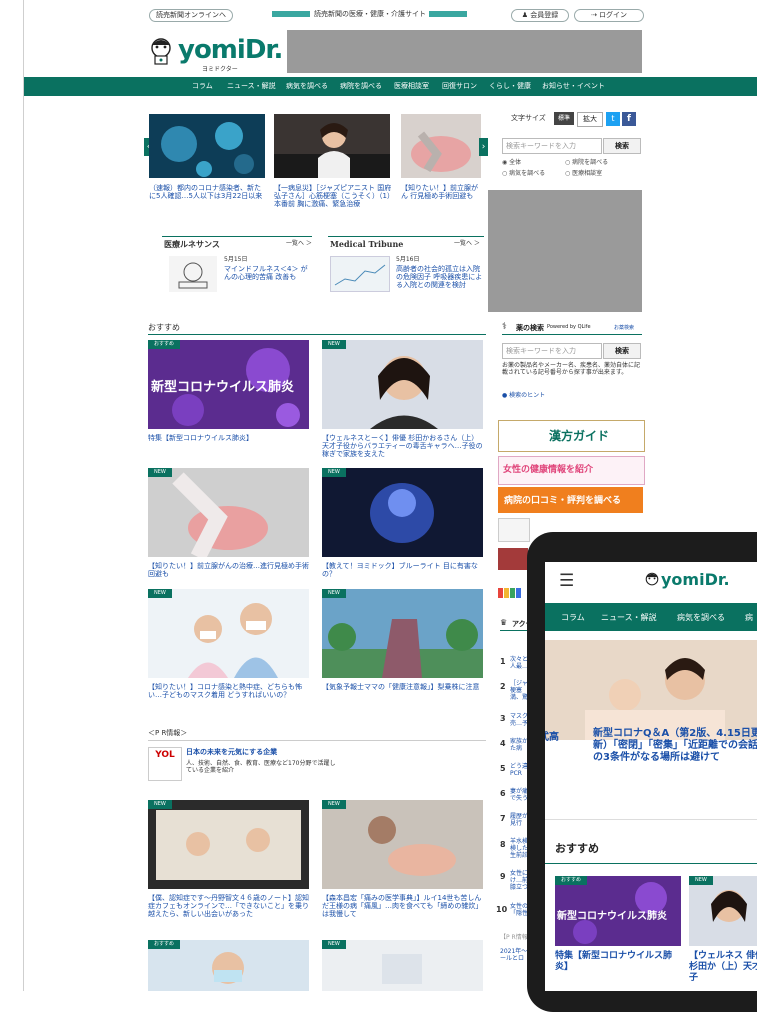  I want to click on header-ad-banner, so click(464, 51).